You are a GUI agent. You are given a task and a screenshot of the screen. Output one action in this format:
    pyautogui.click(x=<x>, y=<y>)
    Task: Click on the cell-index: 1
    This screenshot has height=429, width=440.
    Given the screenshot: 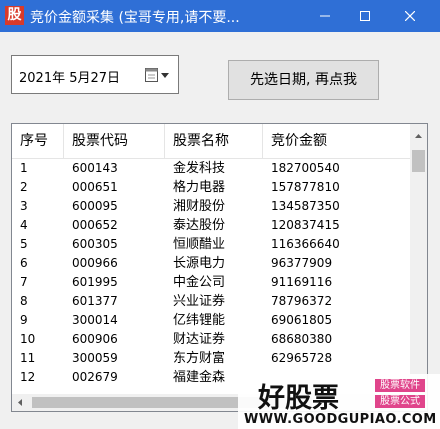 What is the action you would take?
    pyautogui.click(x=24, y=168)
    